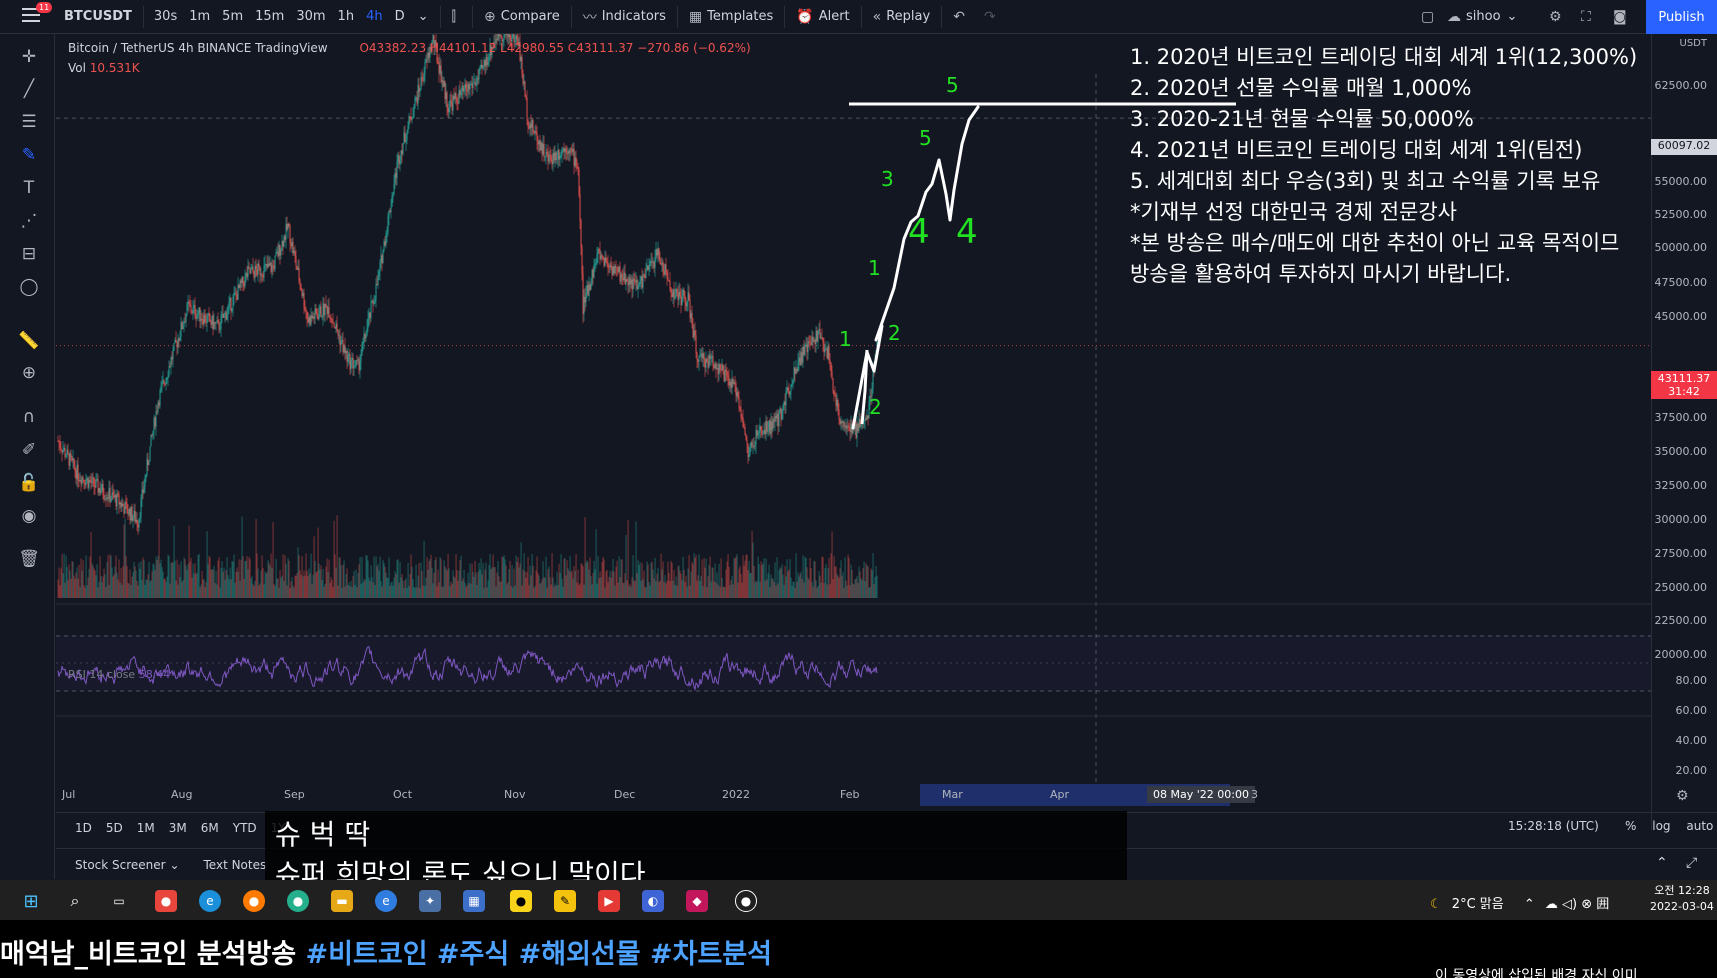 The image size is (1717, 978). Describe the element at coordinates (119, 901) in the screenshot. I see `task-view-icon: ▭` at that location.